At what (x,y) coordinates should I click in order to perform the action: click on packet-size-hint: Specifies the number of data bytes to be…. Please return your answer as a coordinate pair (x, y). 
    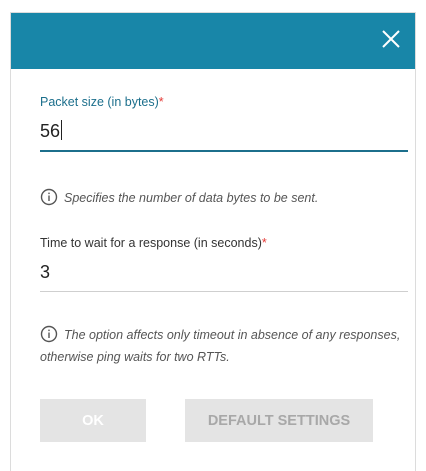
    Looking at the image, I should click on (225, 198).